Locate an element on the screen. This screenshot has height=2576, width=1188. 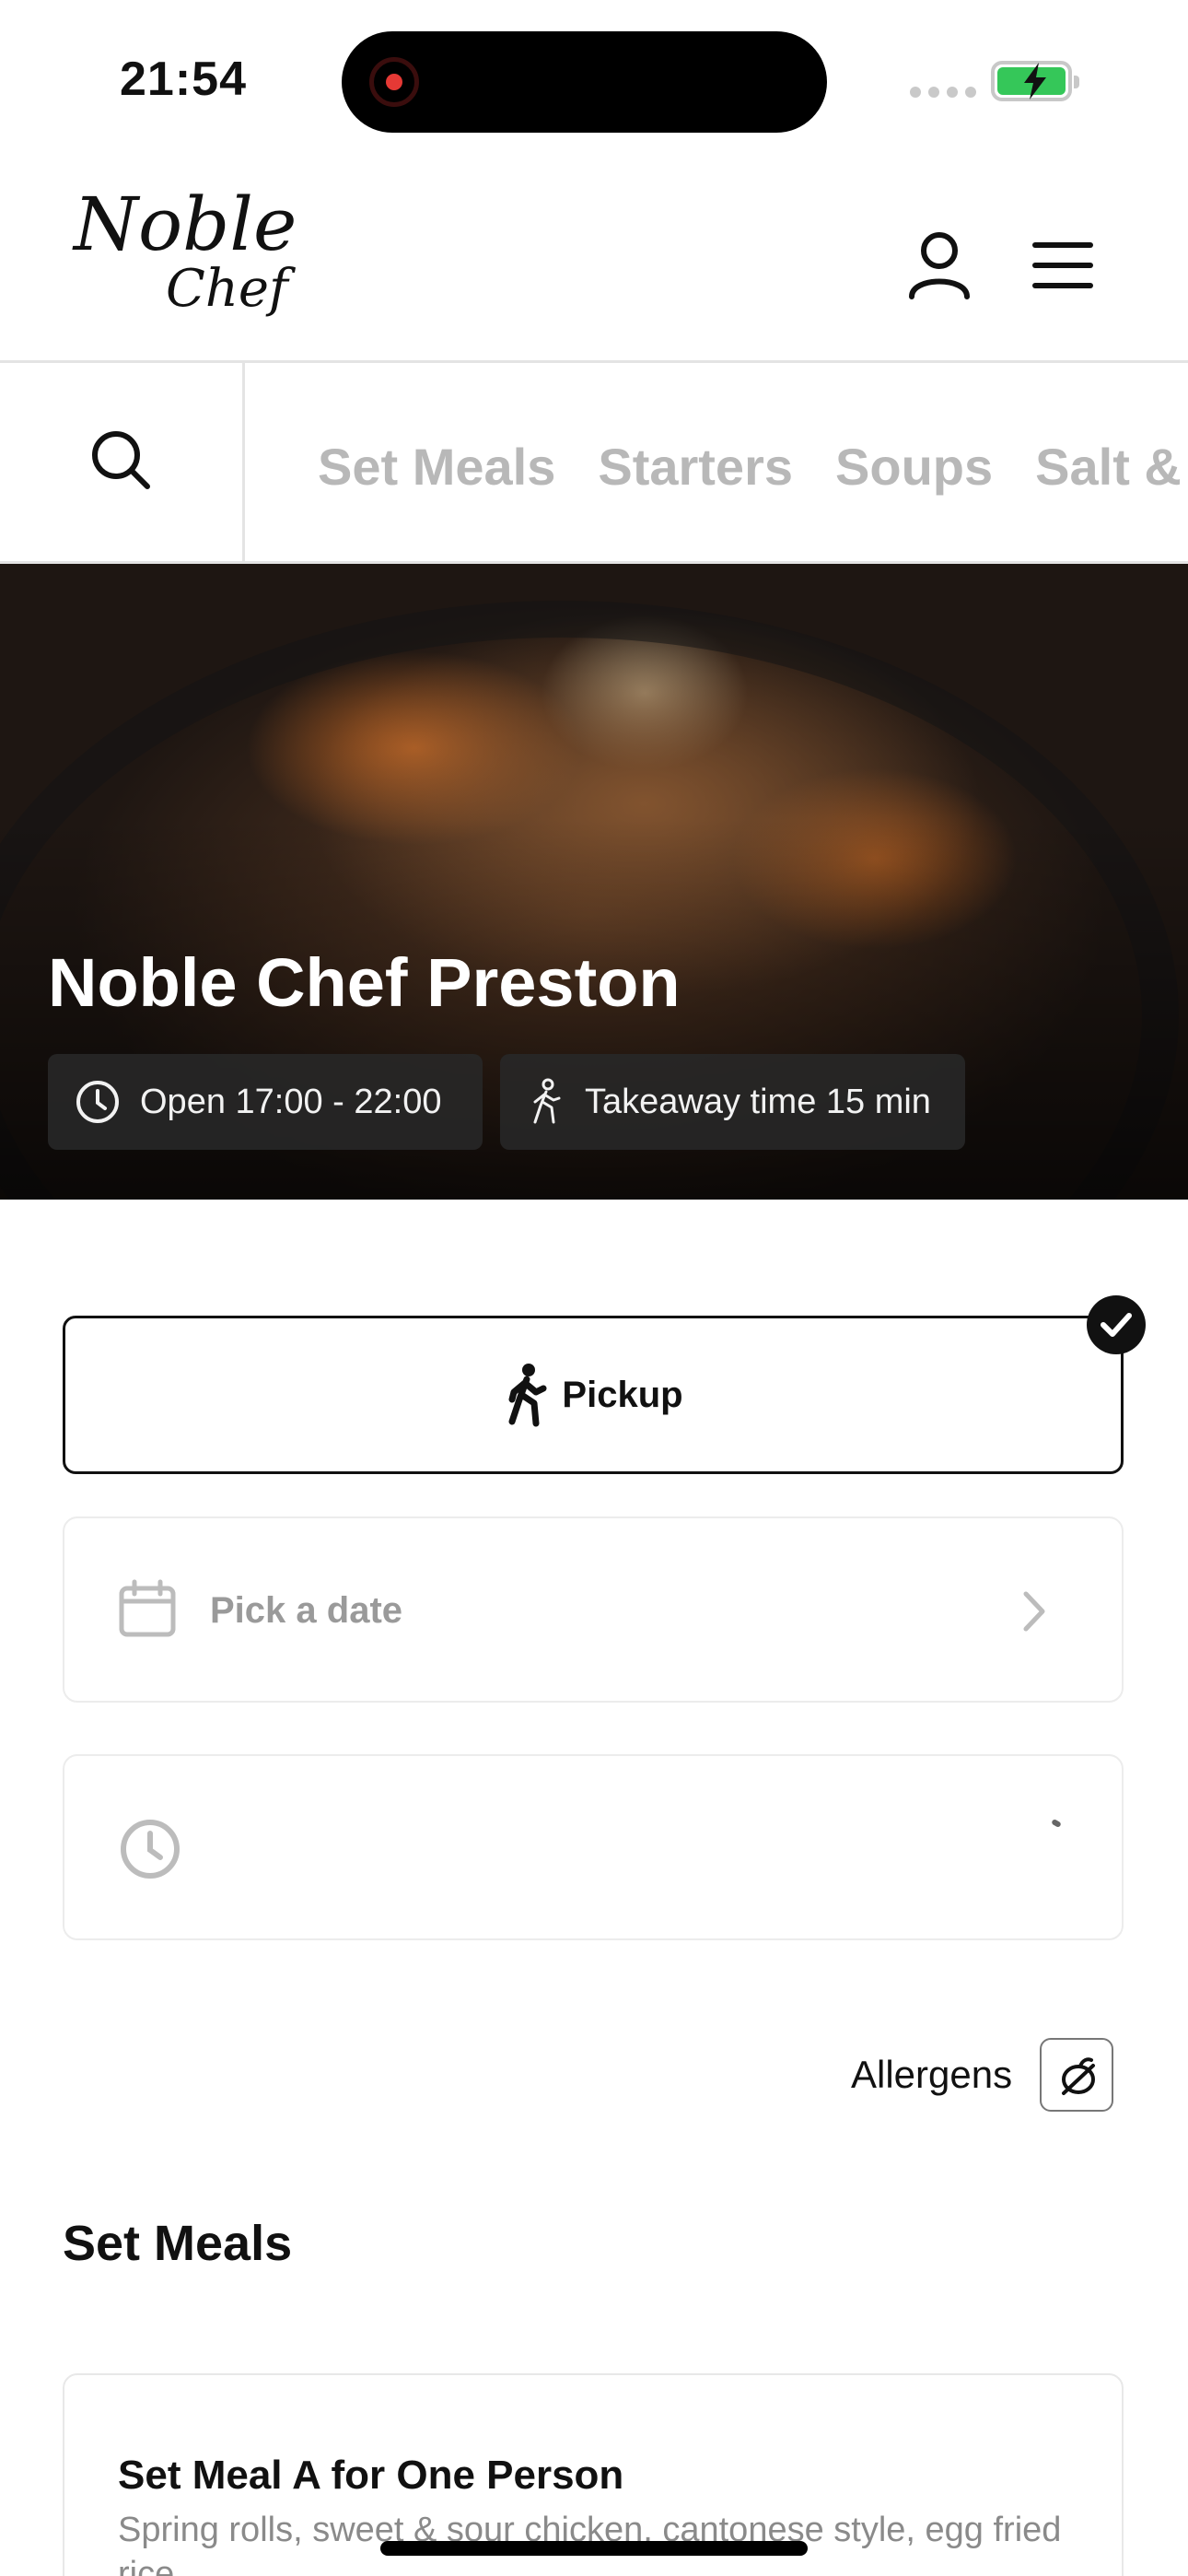
pickup-option: Pickup is located at coordinates (593, 1395).